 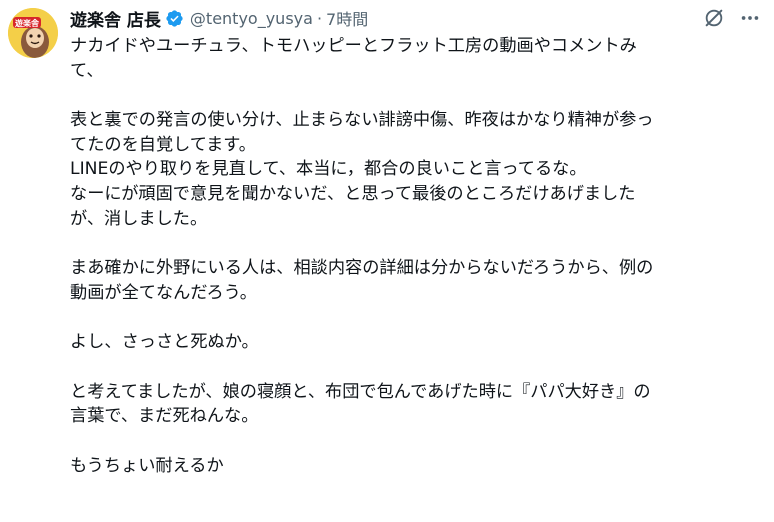 What do you see at coordinates (147, 465) in the screenshot?
I see `tweet-text-line: もうちょい耐えるか` at bounding box center [147, 465].